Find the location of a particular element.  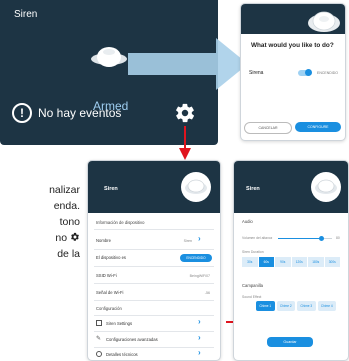

configure-button: CONFIGURE is located at coordinates (318, 127).